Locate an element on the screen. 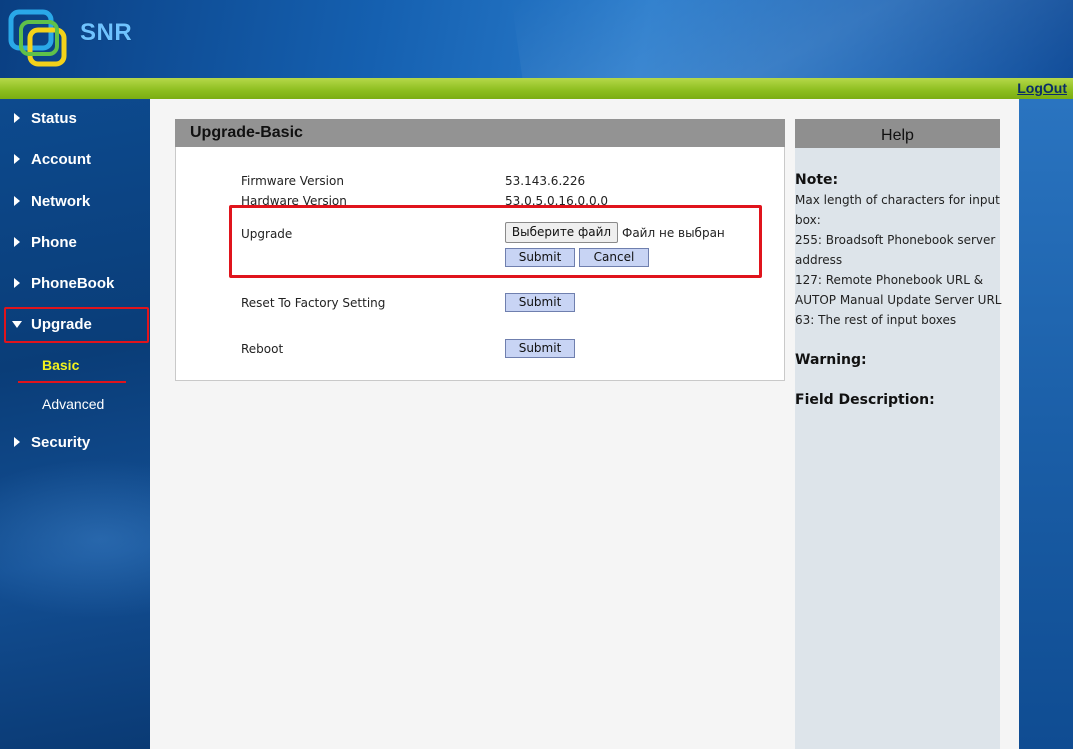  sidebar-subitem-basic: Basic is located at coordinates (60, 365).